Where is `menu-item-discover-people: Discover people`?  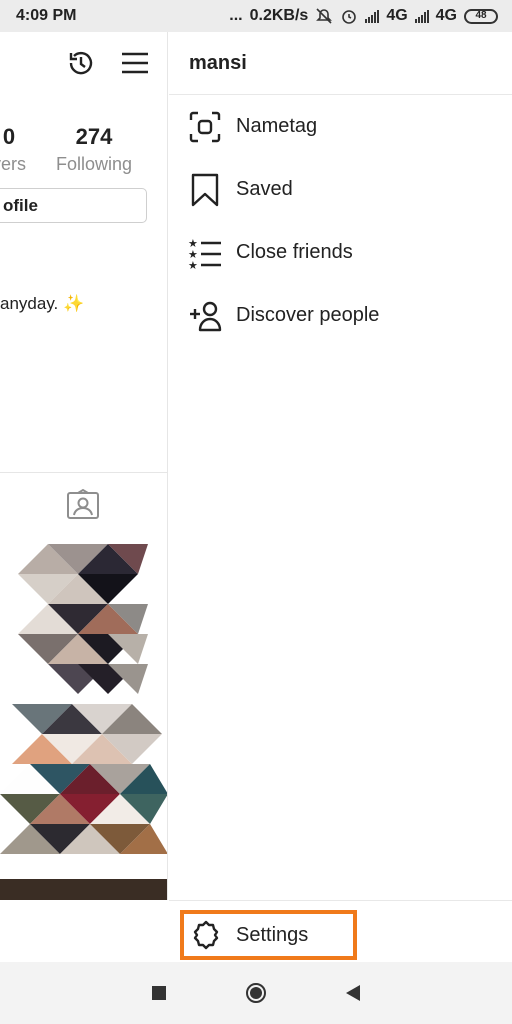
menu-item-discover-people: Discover people is located at coordinates (340, 315).